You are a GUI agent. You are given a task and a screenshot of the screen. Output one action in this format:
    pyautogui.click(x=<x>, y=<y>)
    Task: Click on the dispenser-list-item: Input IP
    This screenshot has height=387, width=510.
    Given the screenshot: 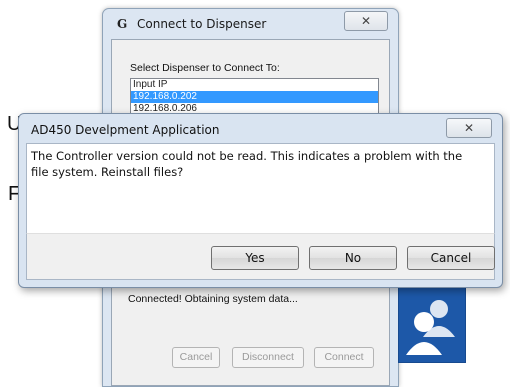 What is the action you would take?
    pyautogui.click(x=254, y=85)
    